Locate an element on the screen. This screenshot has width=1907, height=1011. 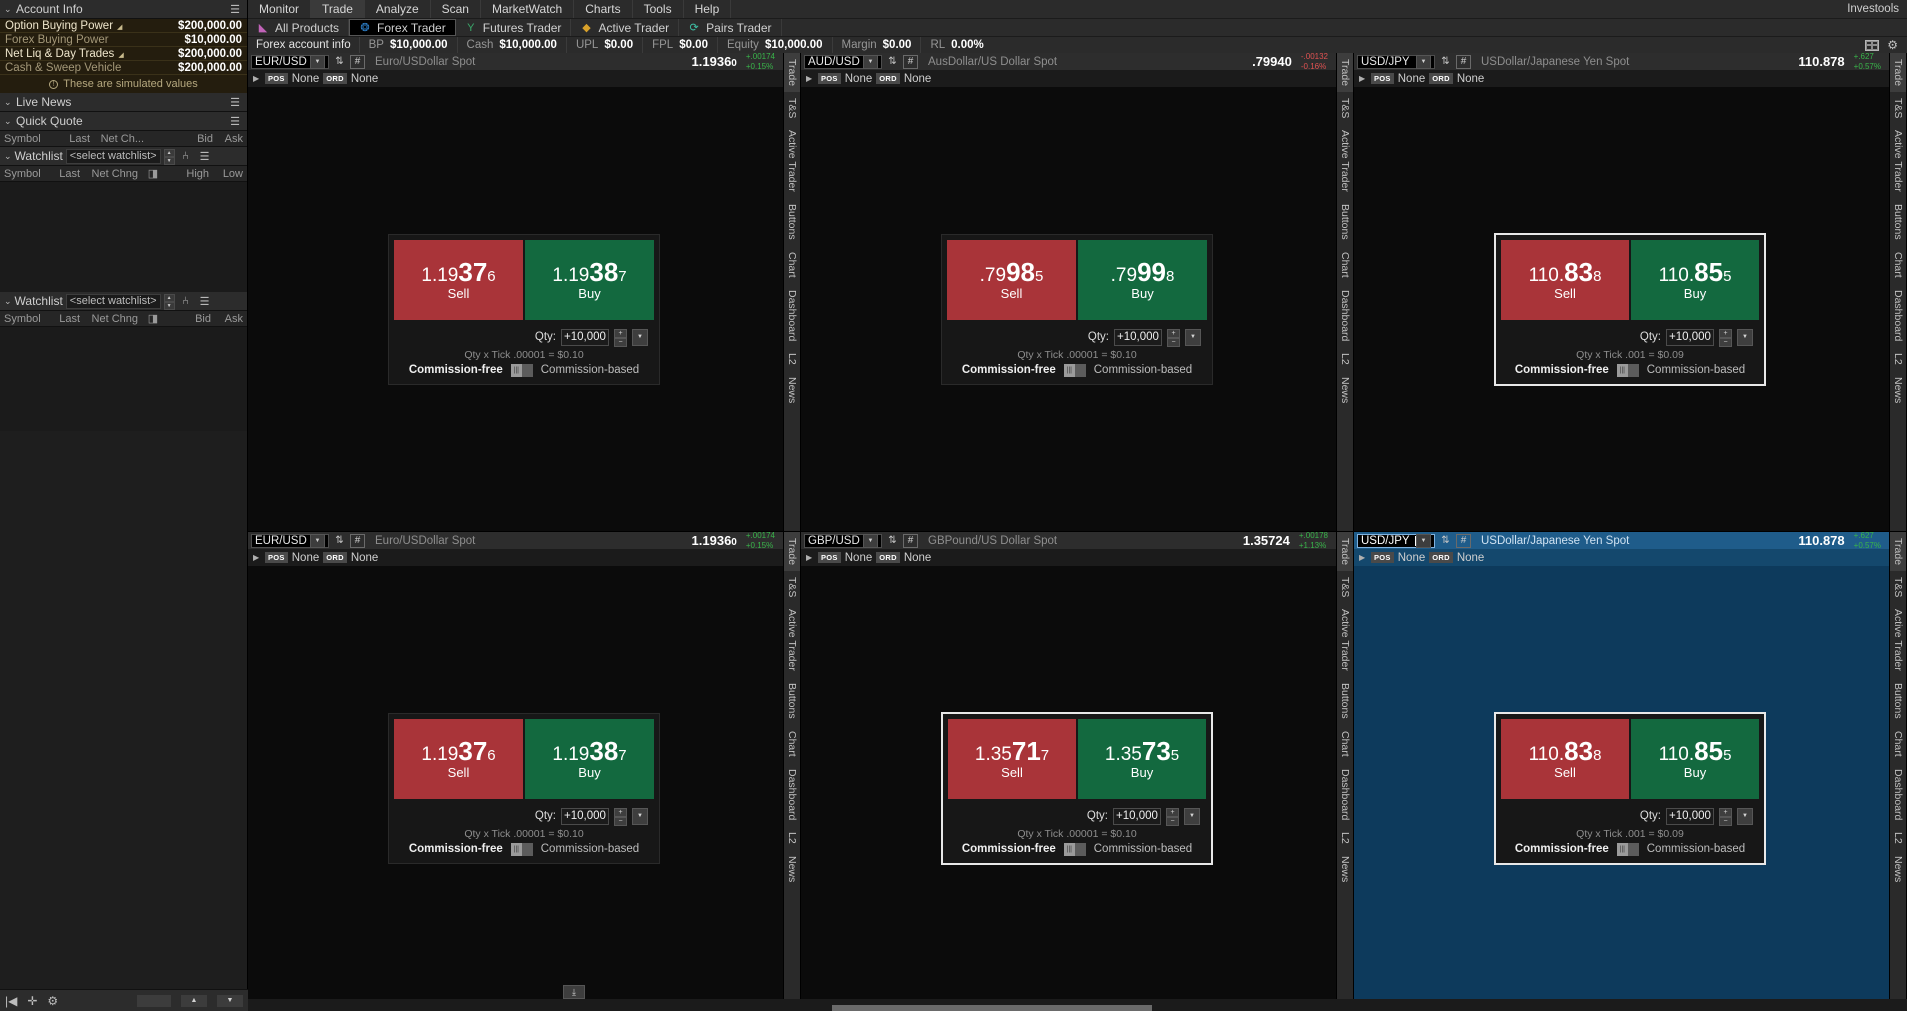
col-low: Low is located at coordinates (230, 174).